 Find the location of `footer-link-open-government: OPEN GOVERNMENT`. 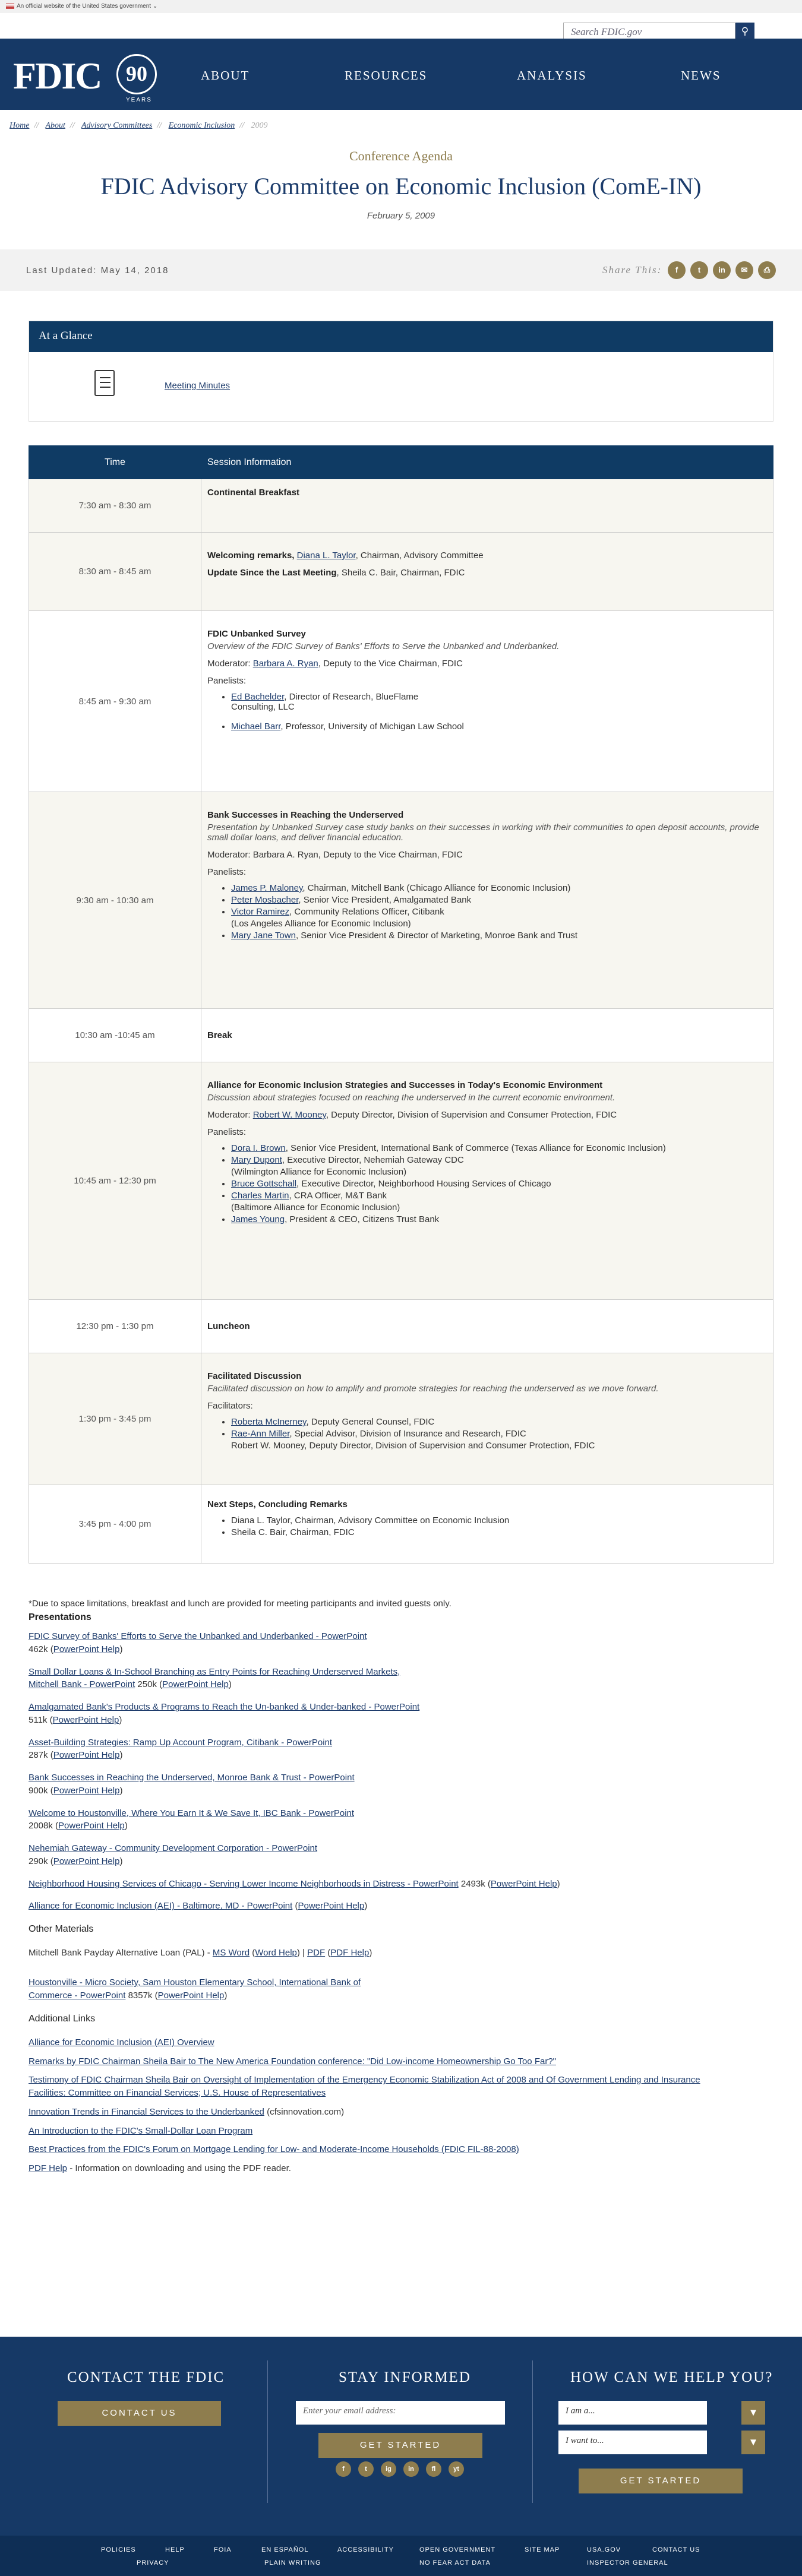

footer-link-open-government: OPEN GOVERNMENT is located at coordinates (457, 2549).